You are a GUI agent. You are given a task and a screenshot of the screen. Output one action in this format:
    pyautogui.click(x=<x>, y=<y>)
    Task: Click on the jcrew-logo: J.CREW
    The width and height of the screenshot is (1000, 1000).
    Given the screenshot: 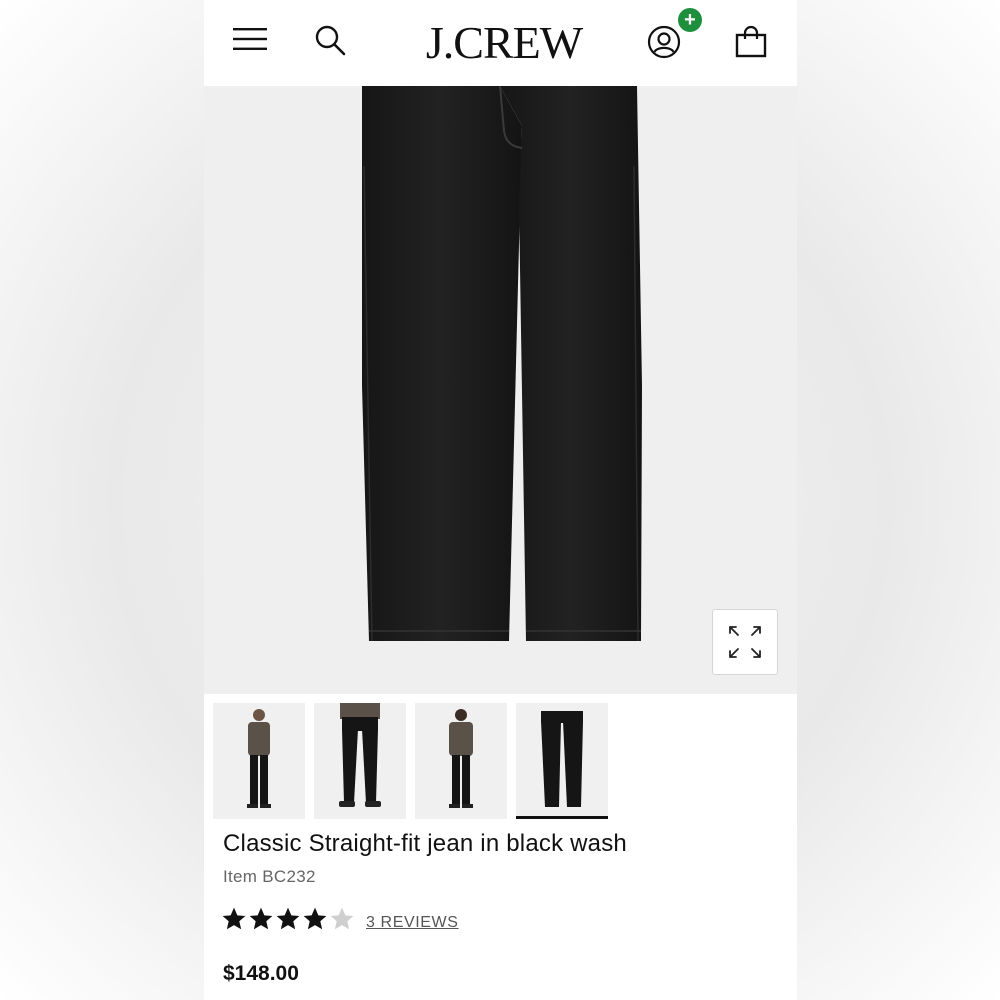 What is the action you would take?
    pyautogui.click(x=504, y=42)
    